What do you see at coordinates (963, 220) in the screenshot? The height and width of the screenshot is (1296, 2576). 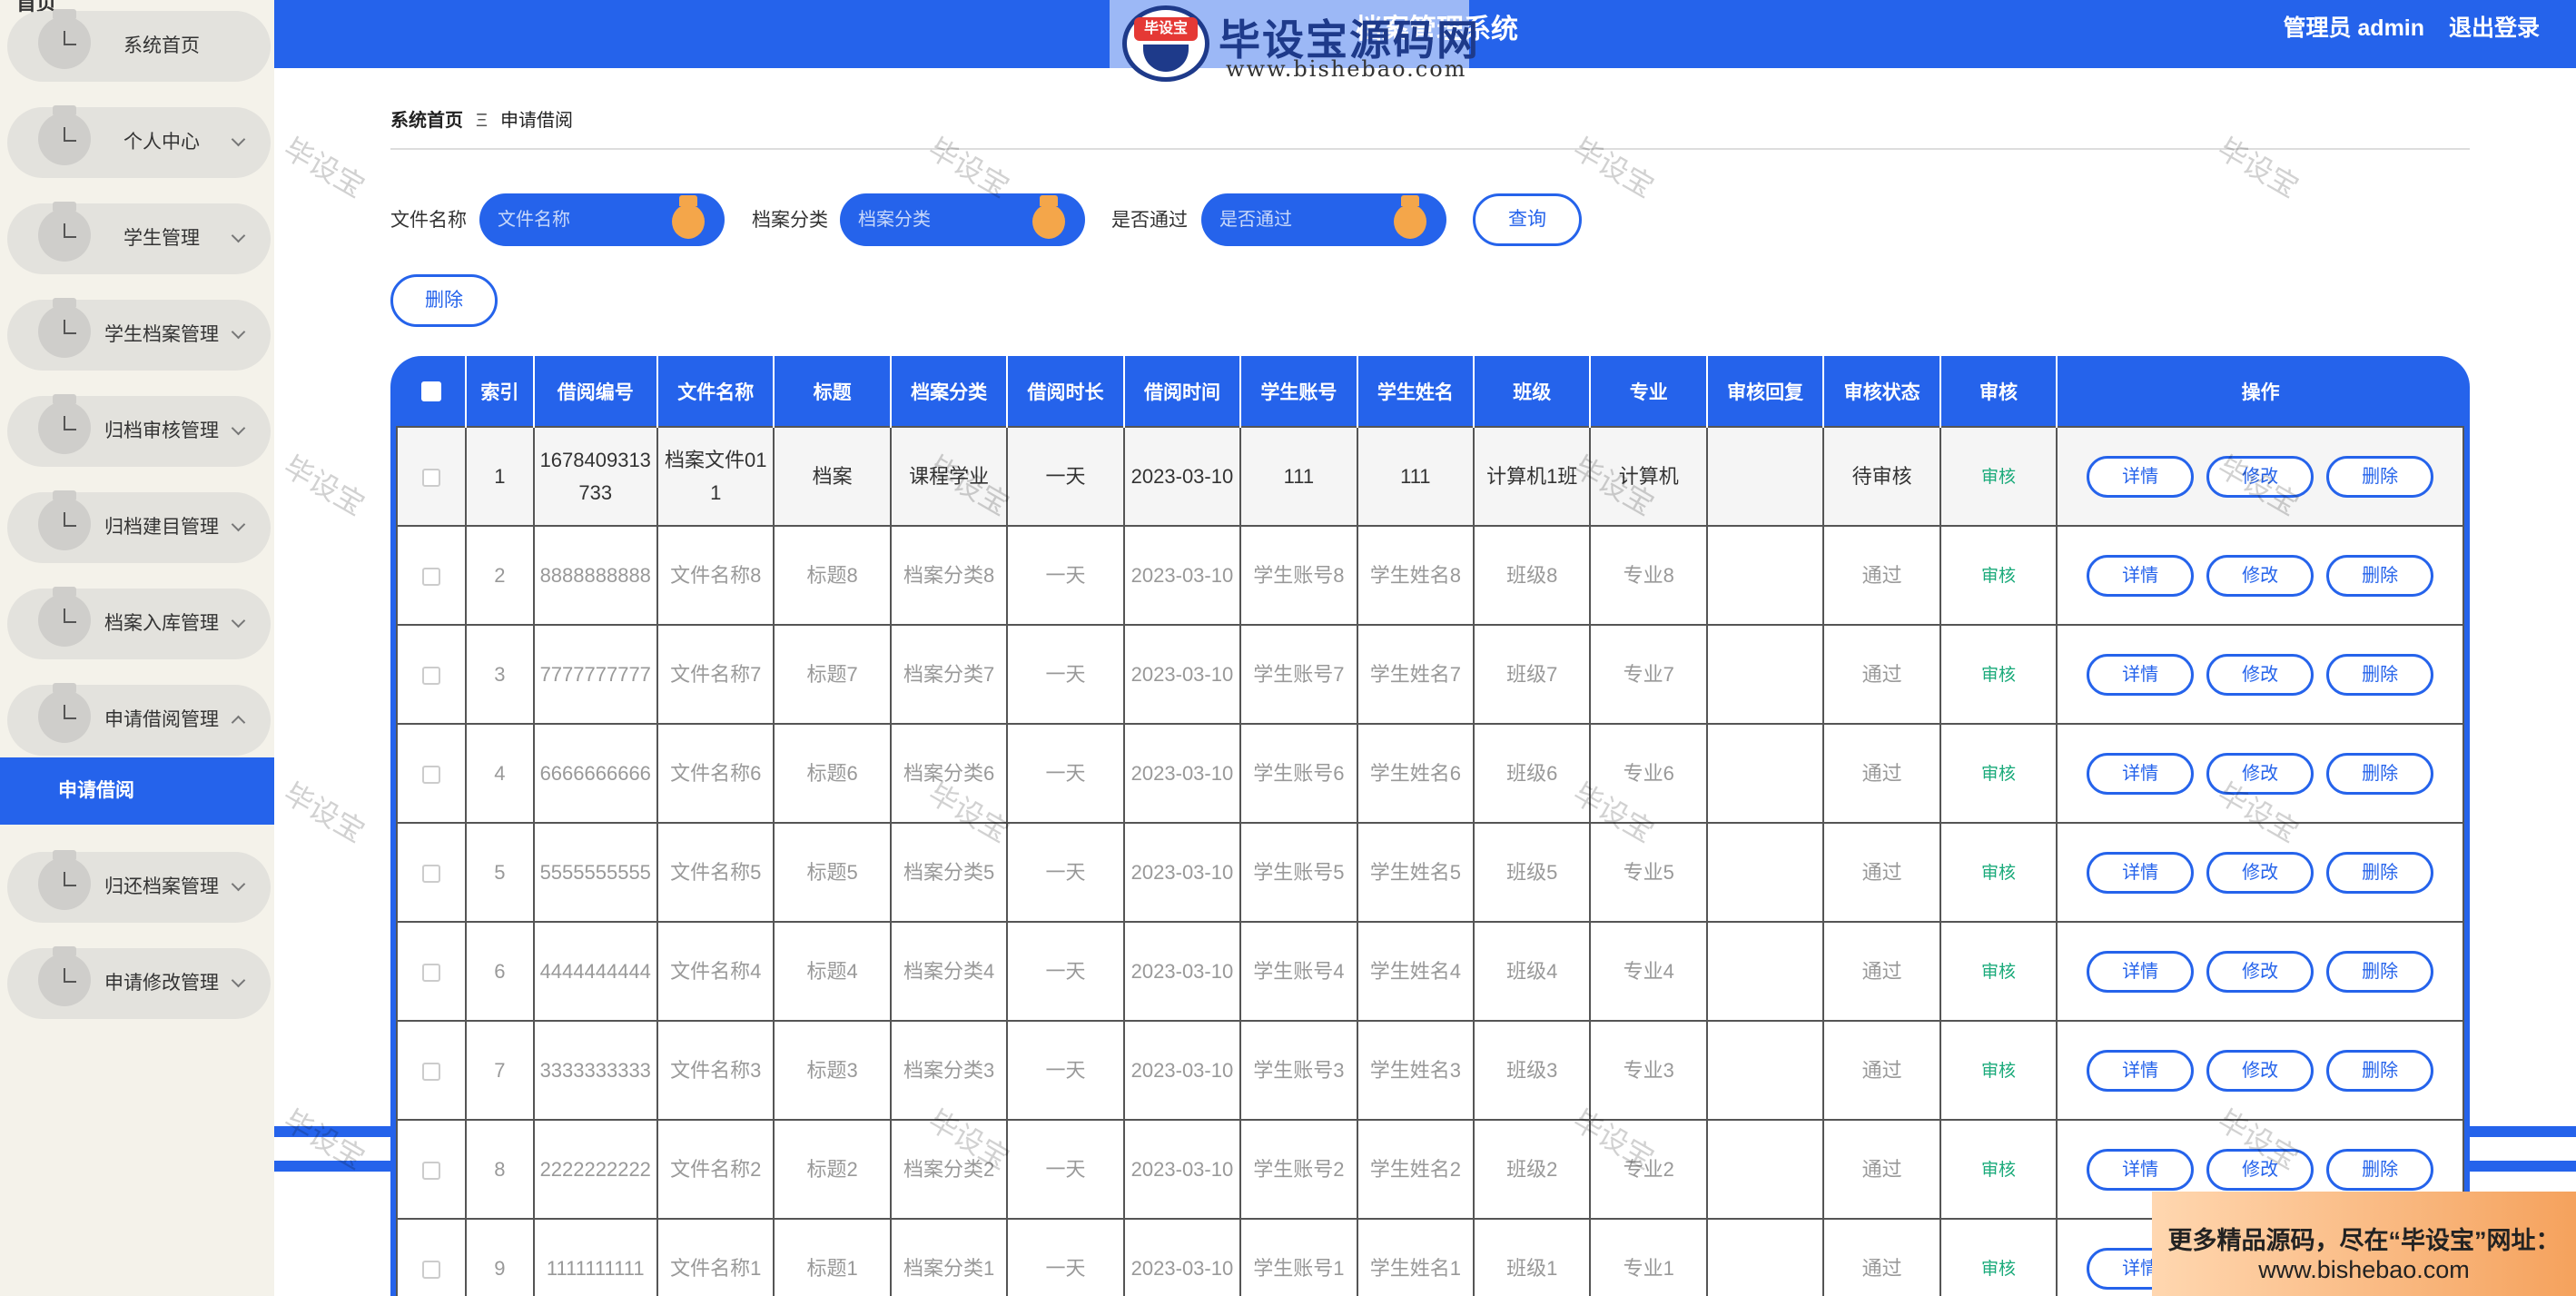 I see `category-input: 档案分类` at bounding box center [963, 220].